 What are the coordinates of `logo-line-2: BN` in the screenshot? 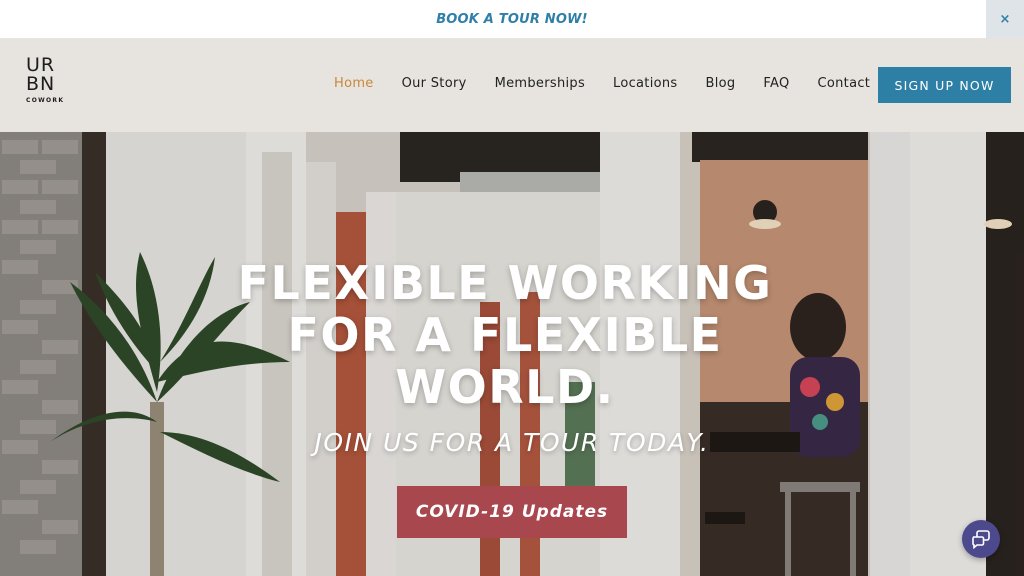 It's located at (48, 84).